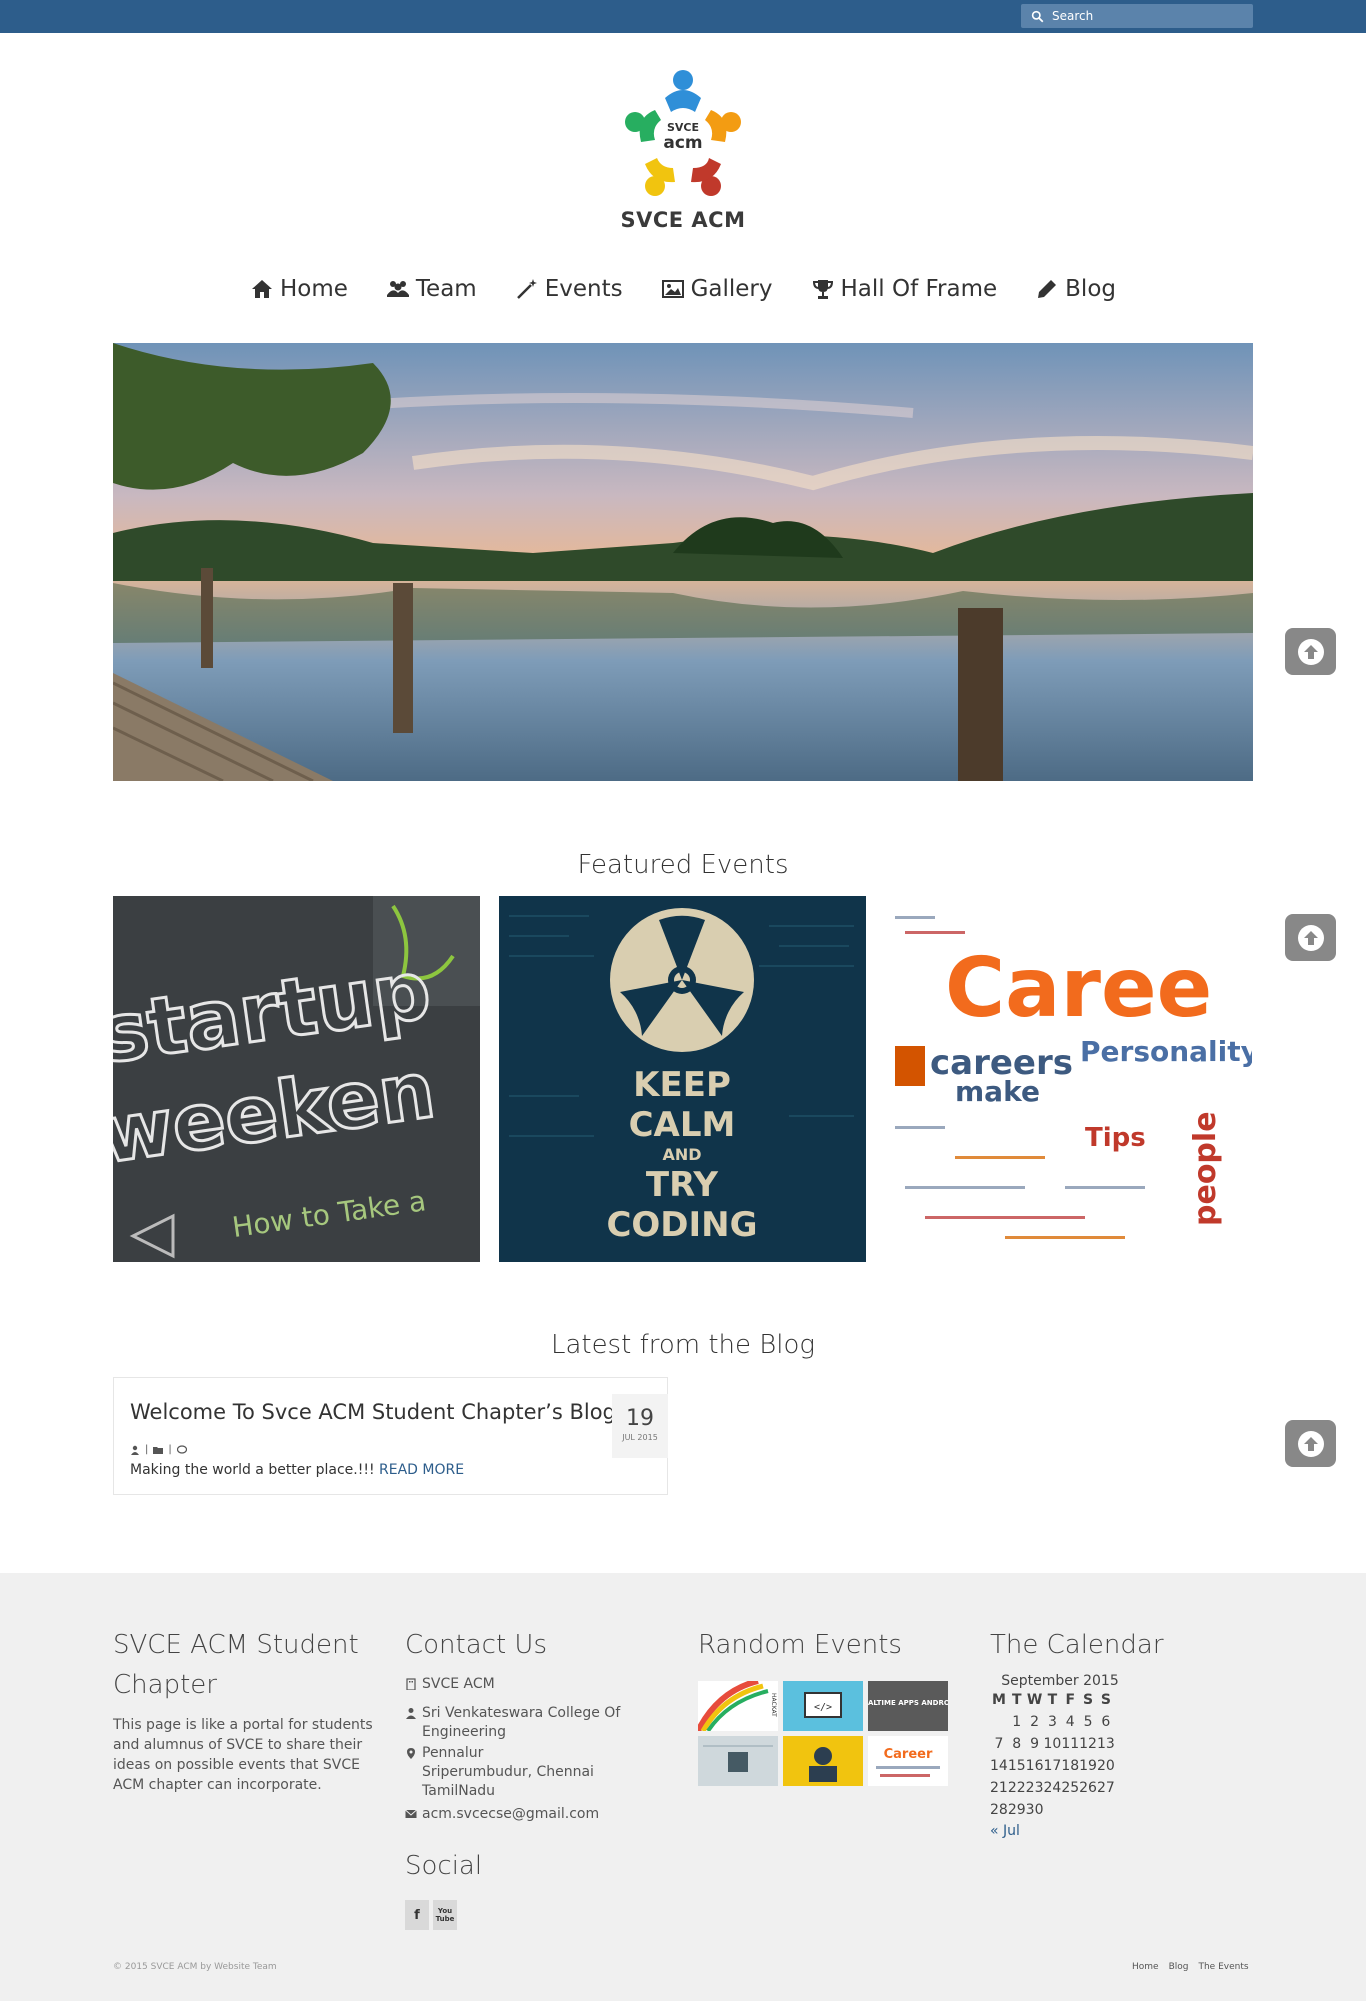  Describe the element at coordinates (822, 289) in the screenshot. I see `trophy-icon` at that location.